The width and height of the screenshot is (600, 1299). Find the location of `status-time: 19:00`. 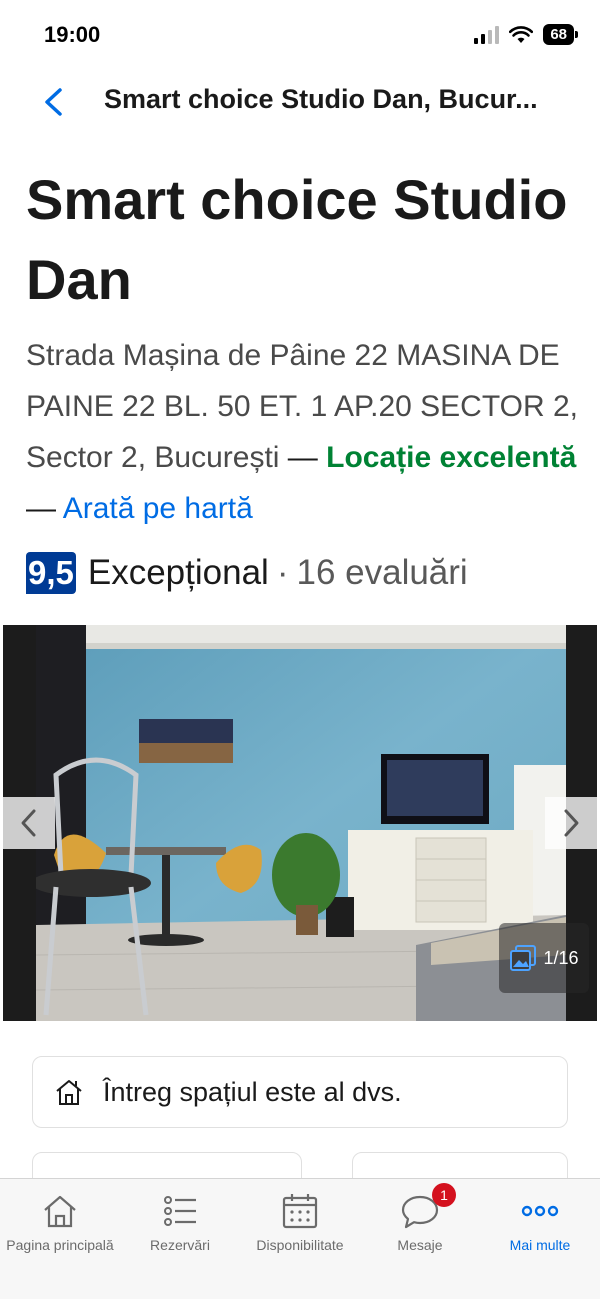

status-time: 19:00 is located at coordinates (72, 34).